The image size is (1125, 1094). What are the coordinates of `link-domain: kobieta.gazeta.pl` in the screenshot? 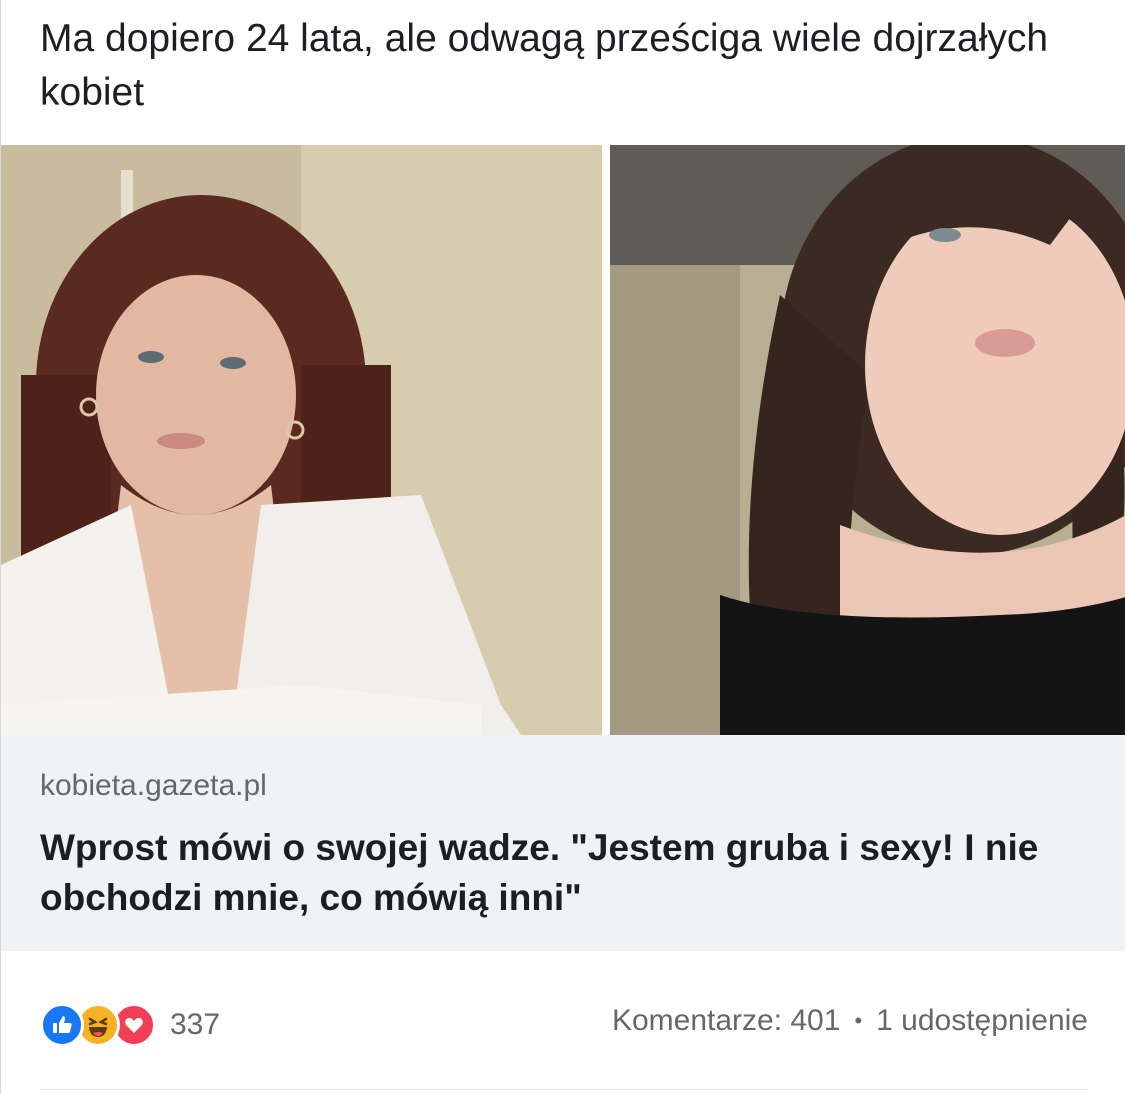 It's located at (153, 785).